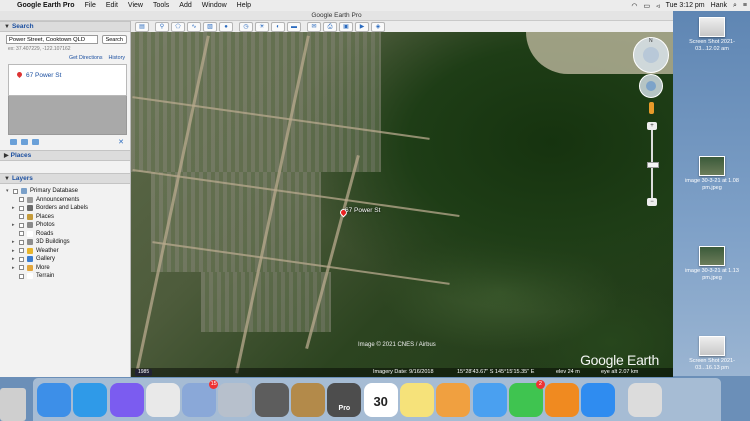 The image size is (750, 421). I want to click on disk-drive-icon, so click(13, 404).